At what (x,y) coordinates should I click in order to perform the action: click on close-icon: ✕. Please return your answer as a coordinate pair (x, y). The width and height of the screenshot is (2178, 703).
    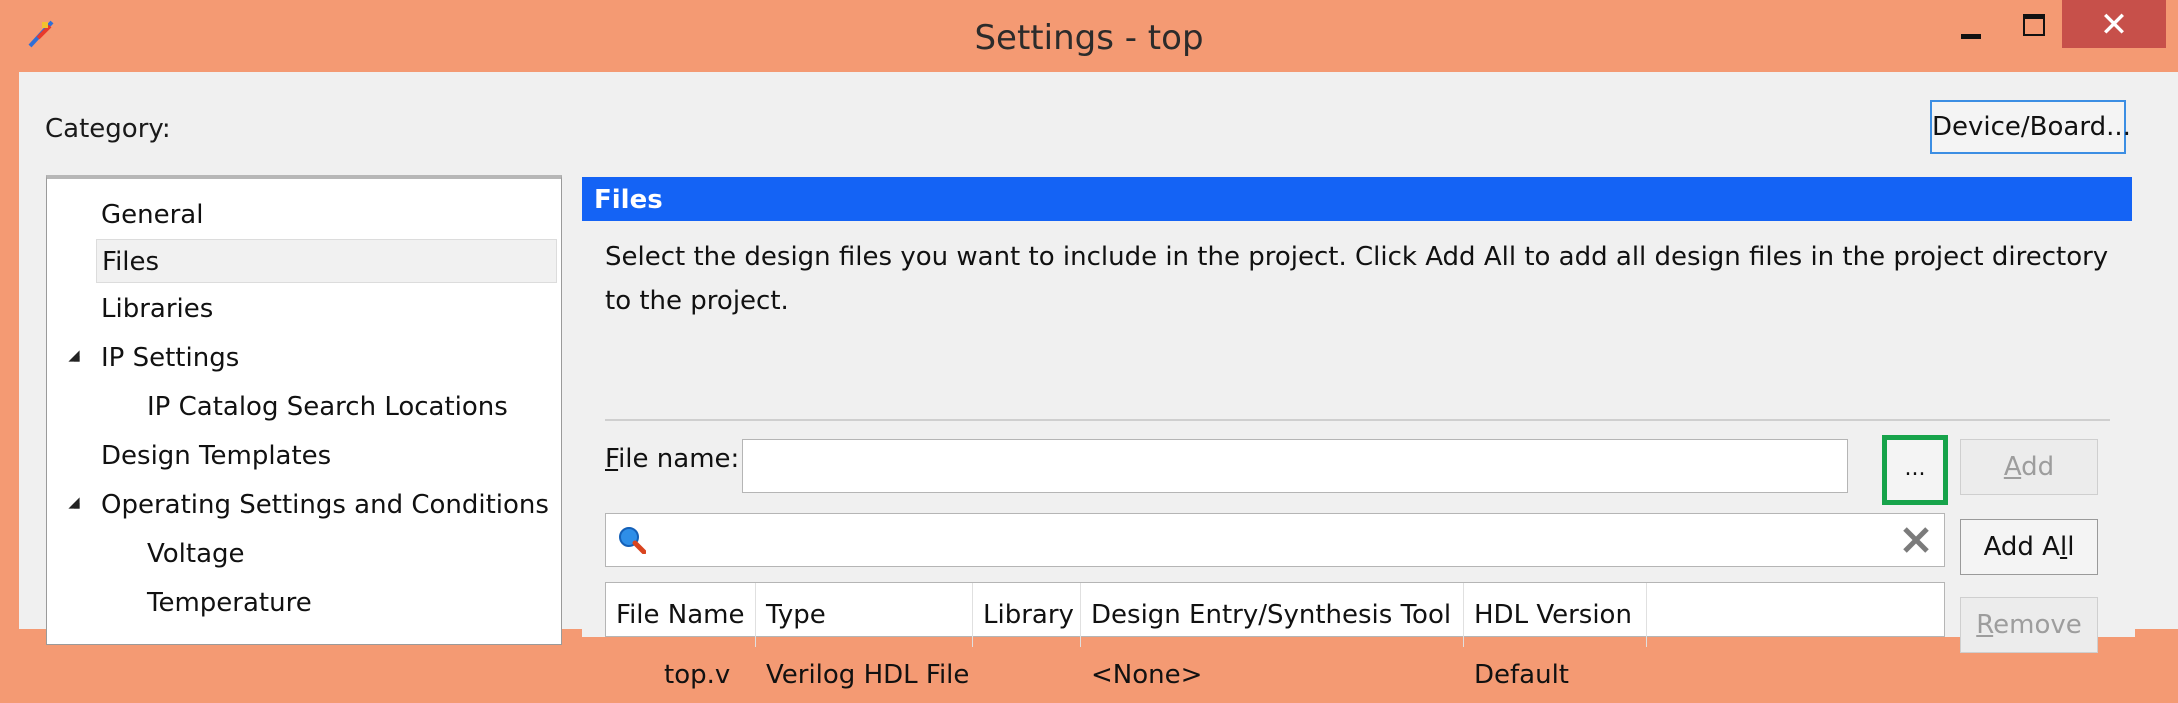
    Looking at the image, I should click on (2114, 25).